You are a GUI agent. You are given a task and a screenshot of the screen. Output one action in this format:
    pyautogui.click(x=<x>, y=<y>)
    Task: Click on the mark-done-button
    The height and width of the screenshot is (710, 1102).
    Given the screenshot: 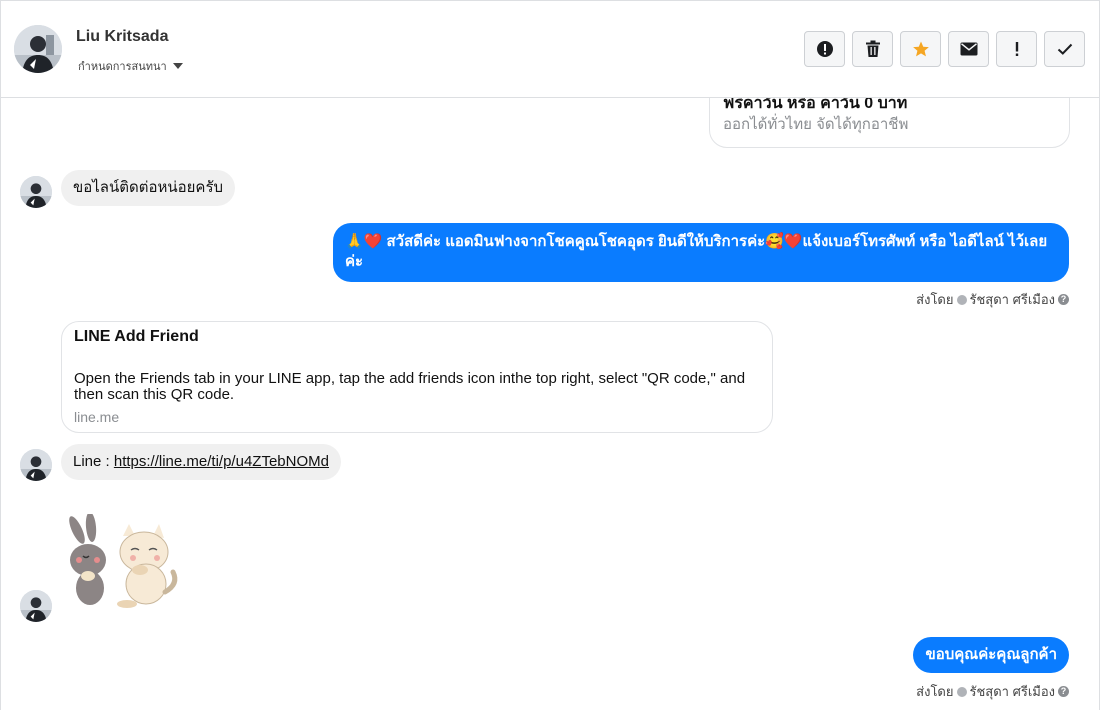 What is the action you would take?
    pyautogui.click(x=1064, y=49)
    